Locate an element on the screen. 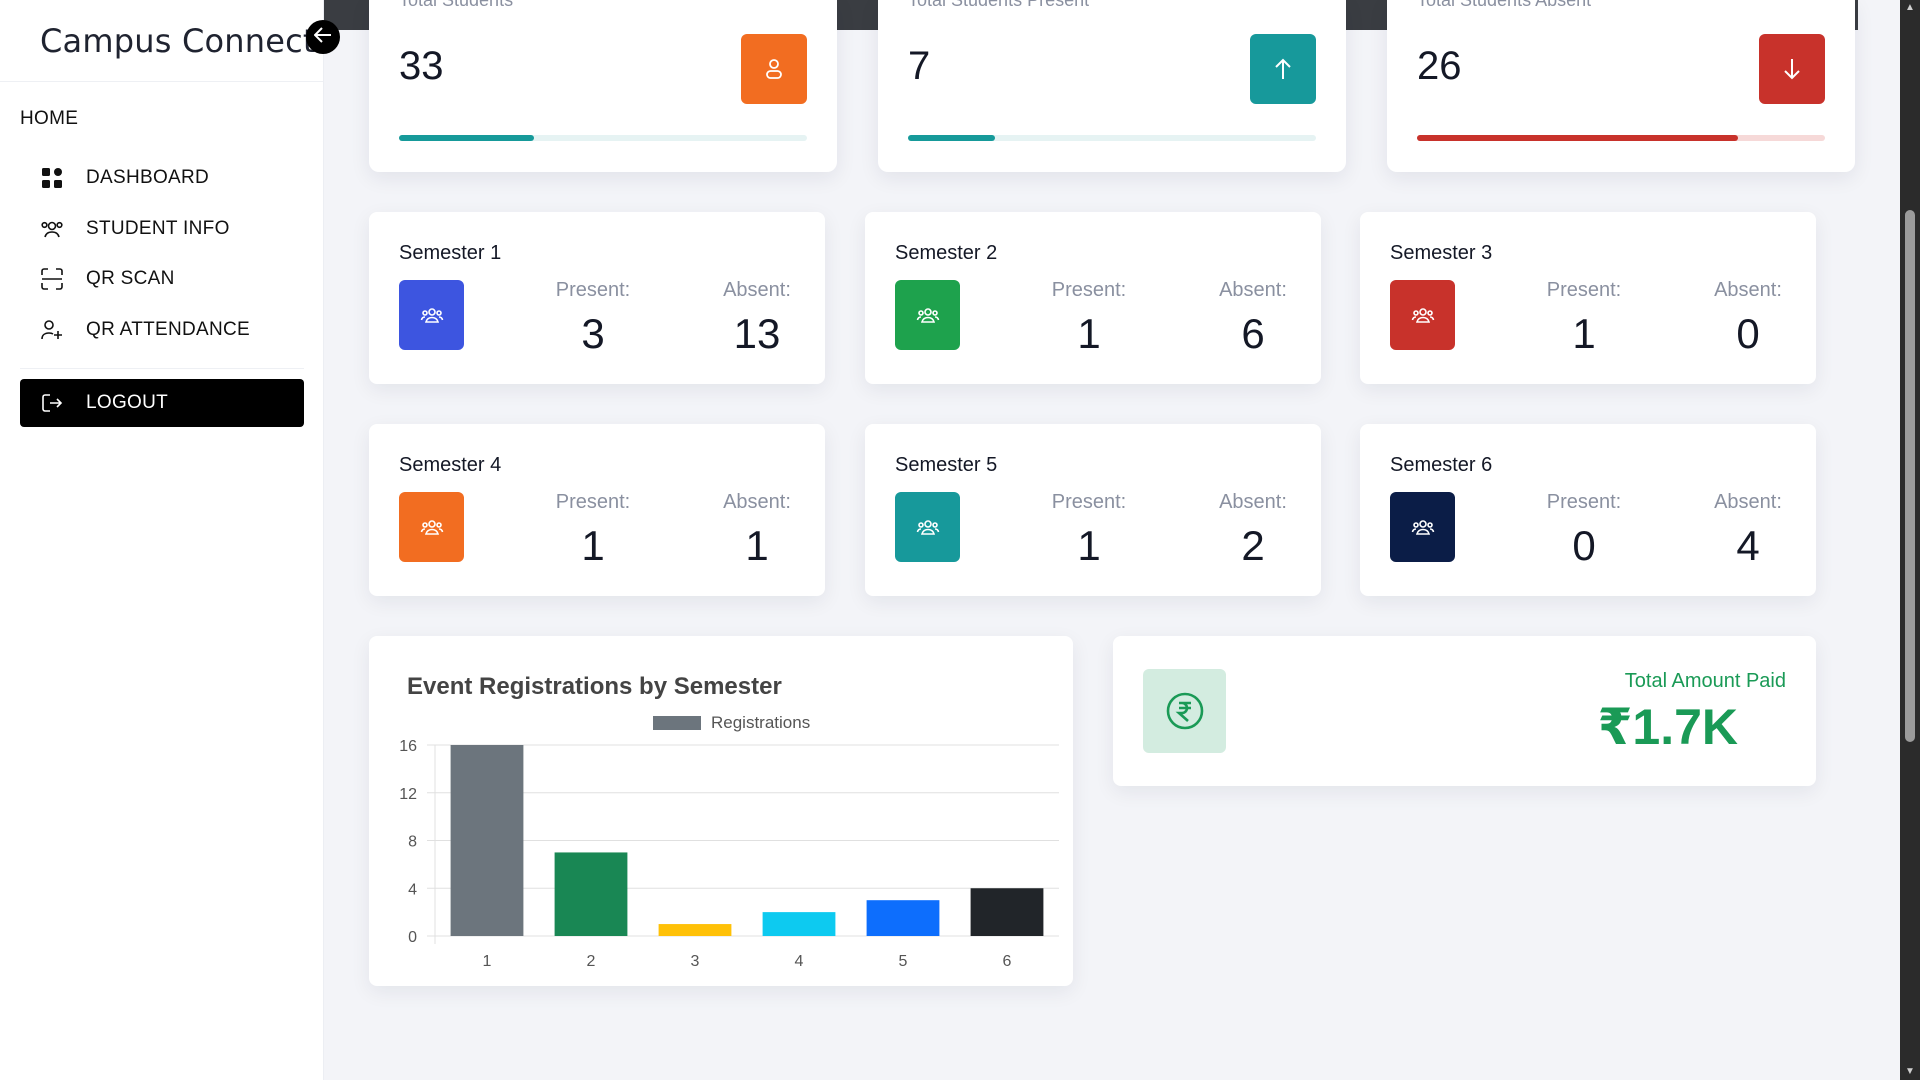 The width and height of the screenshot is (1920, 1080). present-stat: Present: 0 is located at coordinates (1584, 530).